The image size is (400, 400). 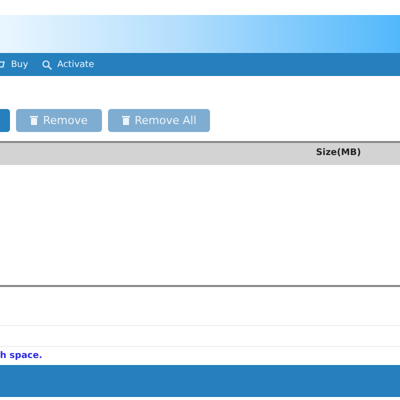 What do you see at coordinates (68, 65) in the screenshot?
I see `menu-item: Activate` at bounding box center [68, 65].